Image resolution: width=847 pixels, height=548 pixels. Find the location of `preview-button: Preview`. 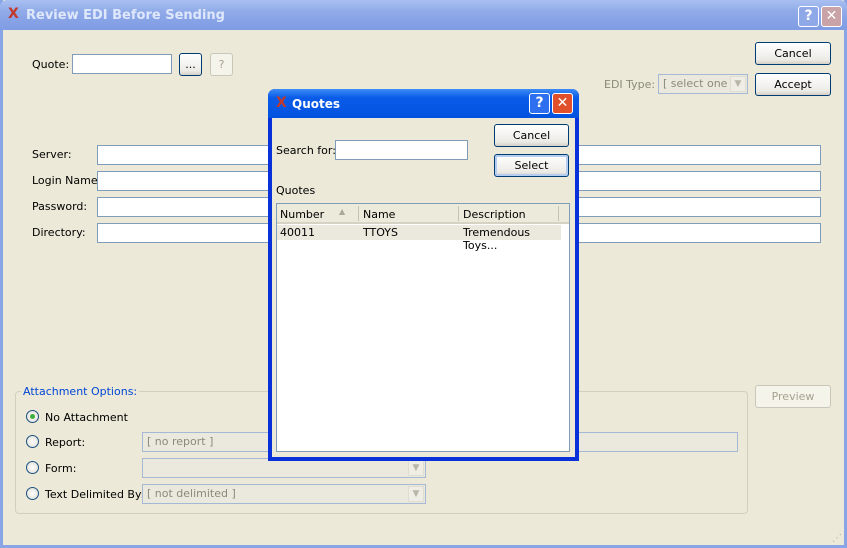

preview-button: Preview is located at coordinates (793, 396).